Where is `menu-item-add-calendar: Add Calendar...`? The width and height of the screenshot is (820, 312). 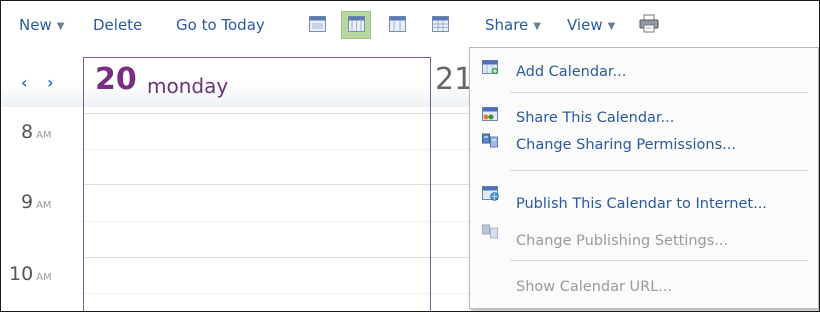 menu-item-add-calendar: Add Calendar... is located at coordinates (571, 72).